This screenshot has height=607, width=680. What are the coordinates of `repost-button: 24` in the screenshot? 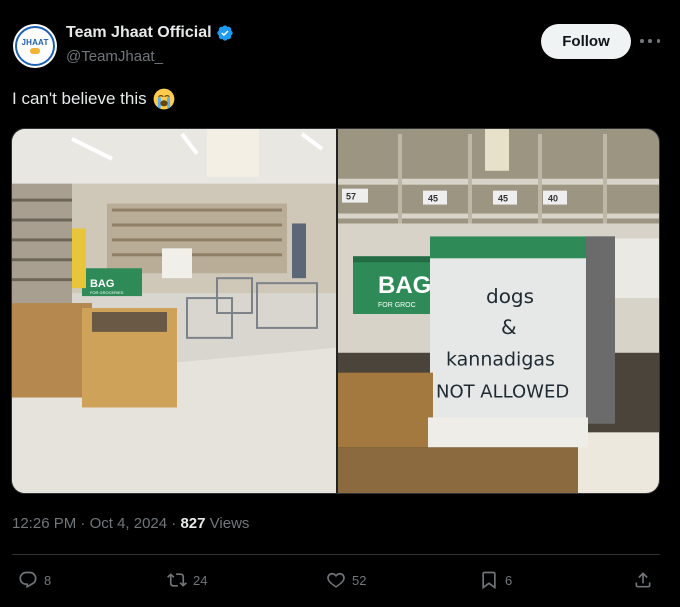 It's located at (187, 580).